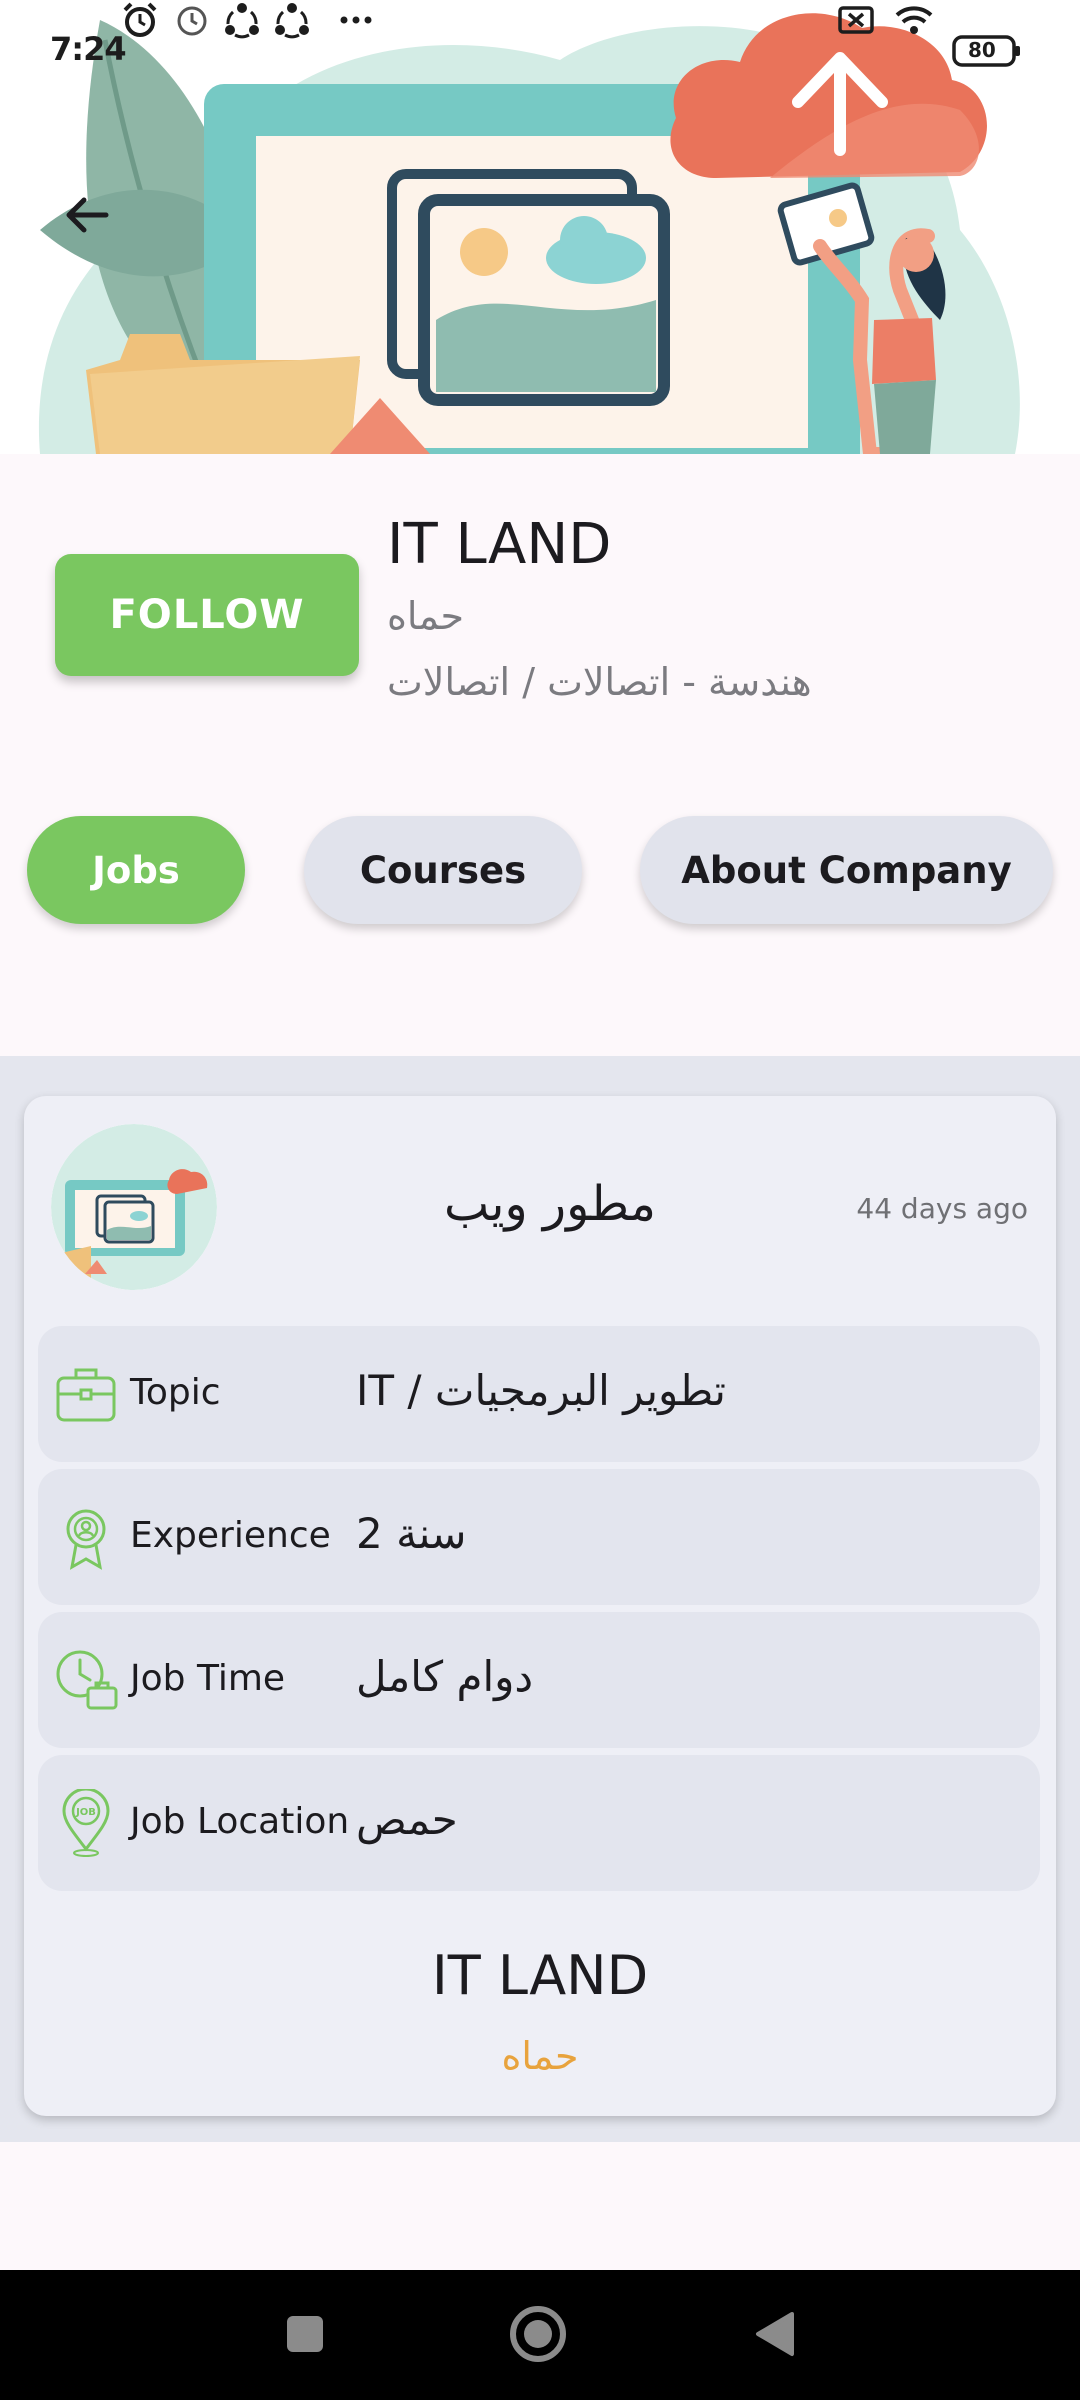  Describe the element at coordinates (942, 1208) in the screenshot. I see `job-posted-date: 44 days ago` at that location.